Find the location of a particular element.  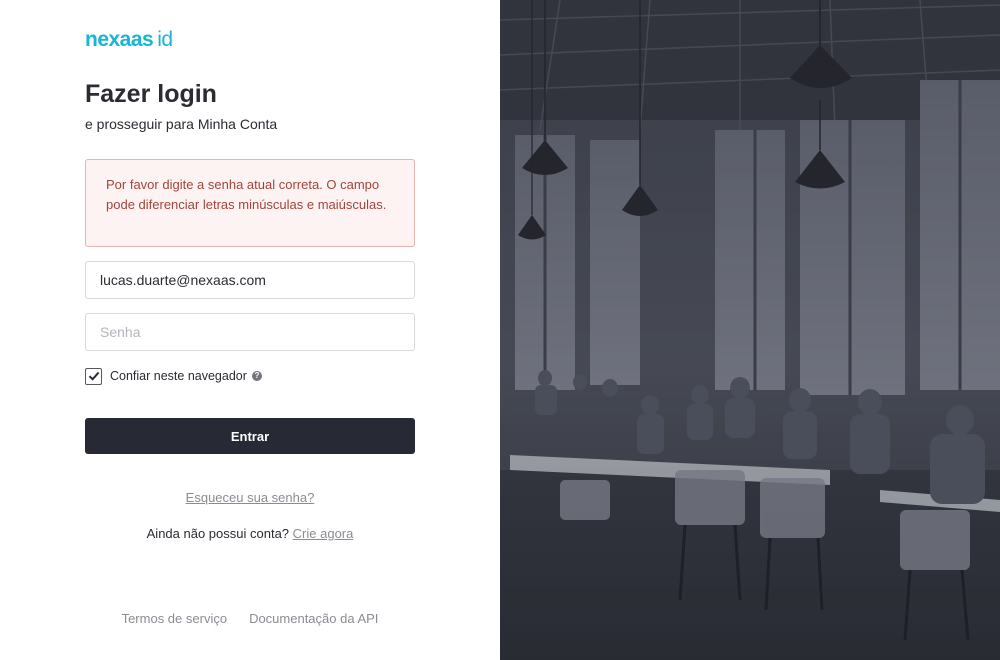

signup-prompt: Ainda não possui conta? is located at coordinates (218, 533).